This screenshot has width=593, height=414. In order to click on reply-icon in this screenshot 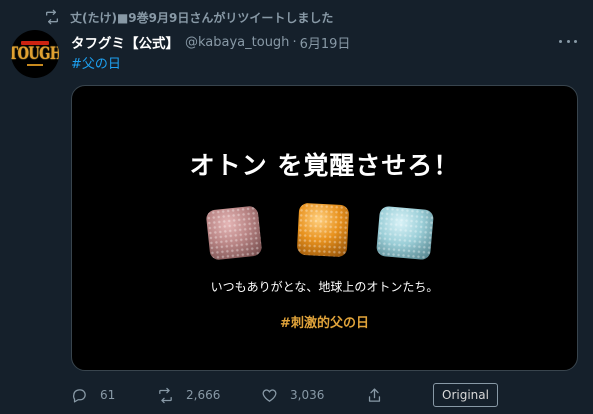, I will do `click(79, 395)`.